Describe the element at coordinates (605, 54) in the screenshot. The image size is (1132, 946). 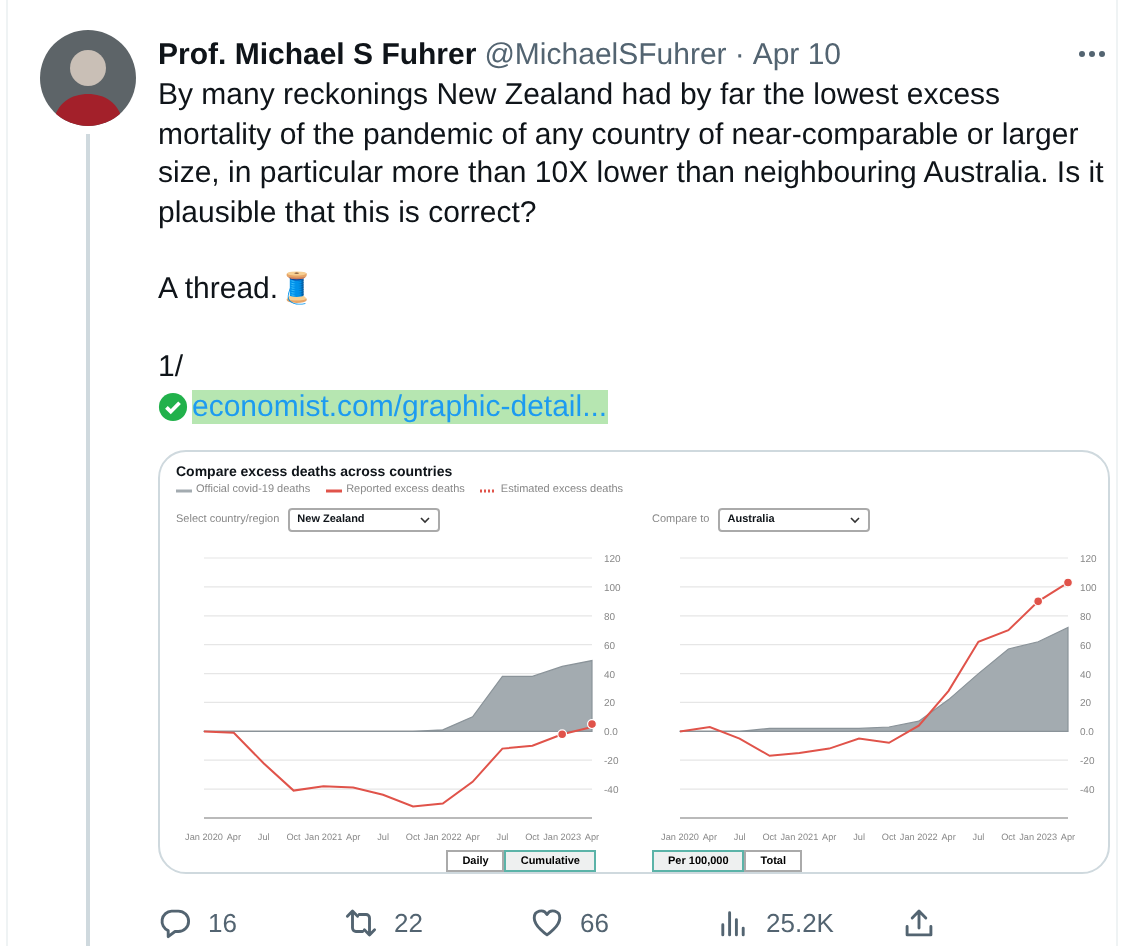
I see `author-handle: @MichaelSFuhrer` at that location.